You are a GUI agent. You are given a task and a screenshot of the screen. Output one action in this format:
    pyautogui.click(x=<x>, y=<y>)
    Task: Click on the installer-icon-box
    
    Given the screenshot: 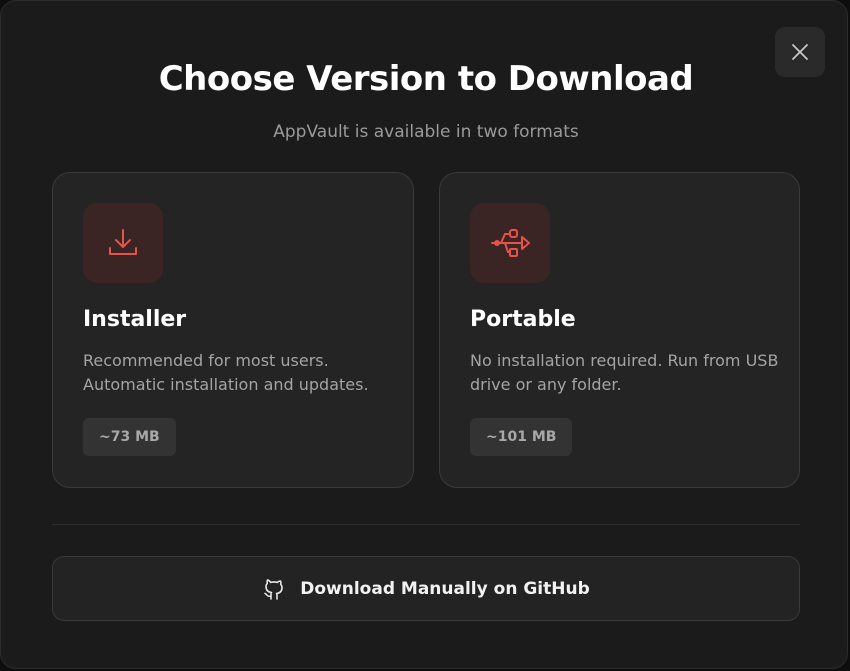 What is the action you would take?
    pyautogui.click(x=123, y=243)
    